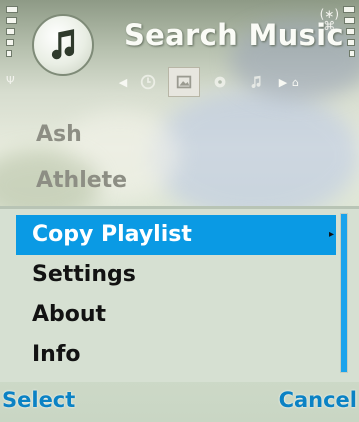  Describe the element at coordinates (112, 234) in the screenshot. I see `menu-item-label: Copy Playlist` at that location.